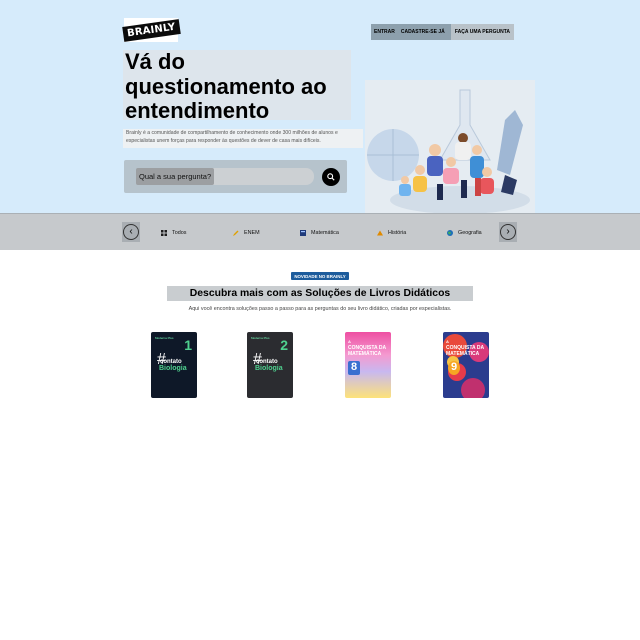 Image resolution: width=640 pixels, height=640 pixels. I want to click on book-card: Moderna Plus 1 # contato Biologia, so click(174, 365).